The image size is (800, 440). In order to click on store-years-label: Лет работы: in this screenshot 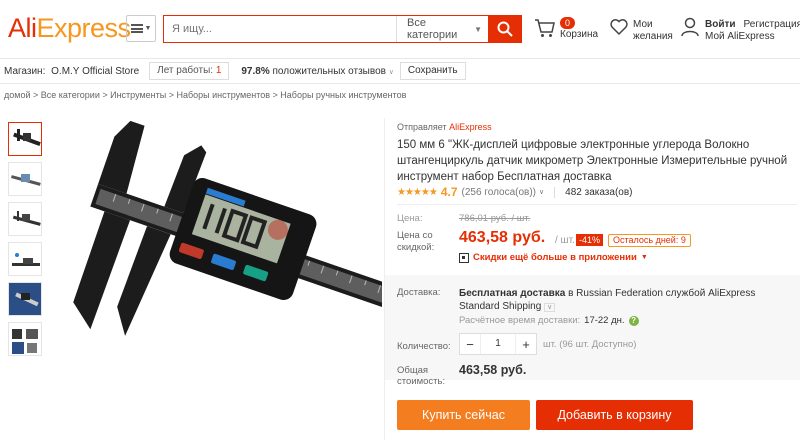, I will do `click(185, 70)`.